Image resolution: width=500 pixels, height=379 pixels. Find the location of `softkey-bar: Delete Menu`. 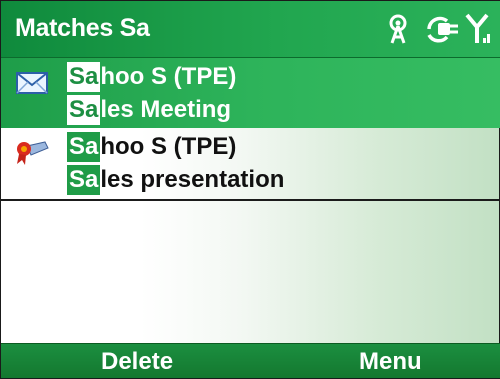

softkey-bar: Delete Menu is located at coordinates (250, 360).